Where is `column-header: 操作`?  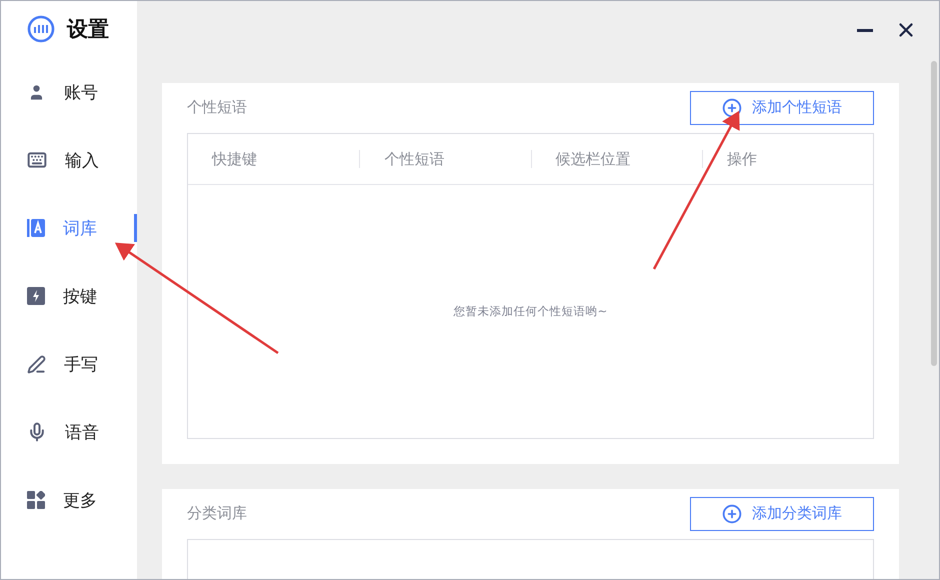 column-header: 操作 is located at coordinates (787, 159).